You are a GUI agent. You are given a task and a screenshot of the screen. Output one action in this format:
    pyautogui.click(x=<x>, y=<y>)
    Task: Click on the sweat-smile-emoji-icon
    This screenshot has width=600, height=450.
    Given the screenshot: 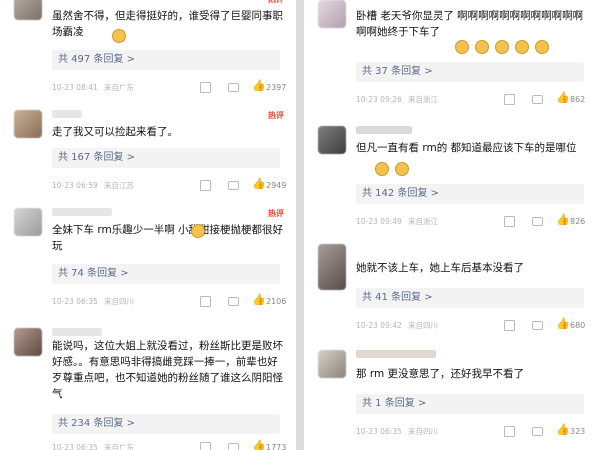 What is the action you would take?
    pyautogui.click(x=119, y=36)
    